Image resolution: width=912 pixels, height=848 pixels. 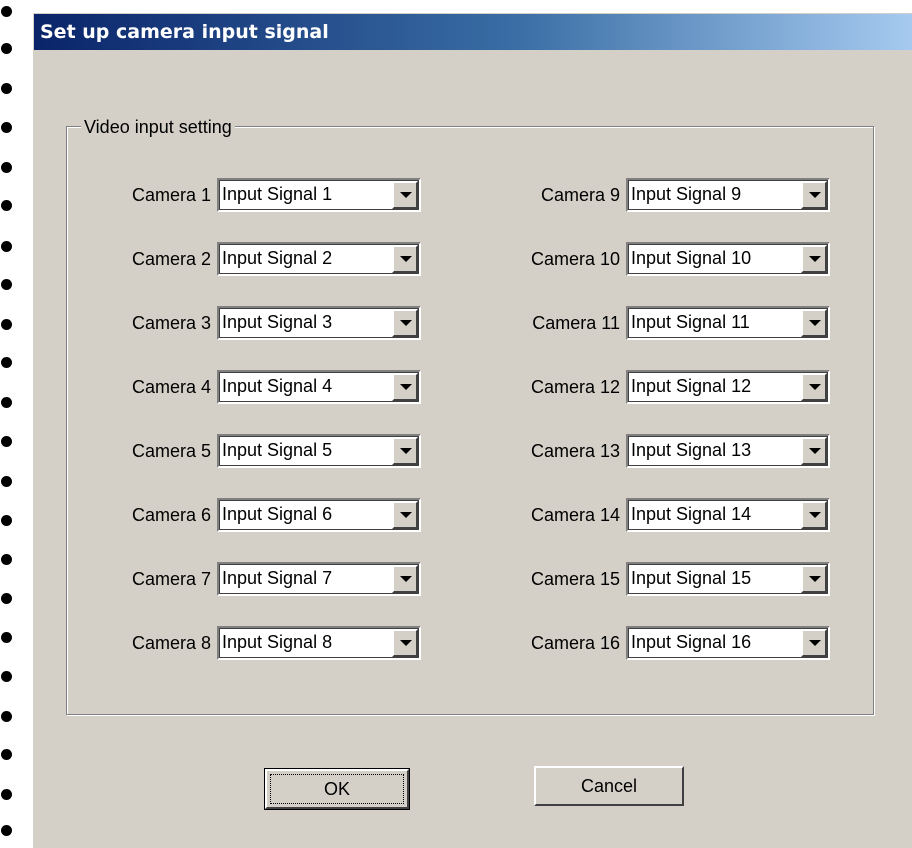 I want to click on input-signal-value: Input Signal 12, so click(x=691, y=386).